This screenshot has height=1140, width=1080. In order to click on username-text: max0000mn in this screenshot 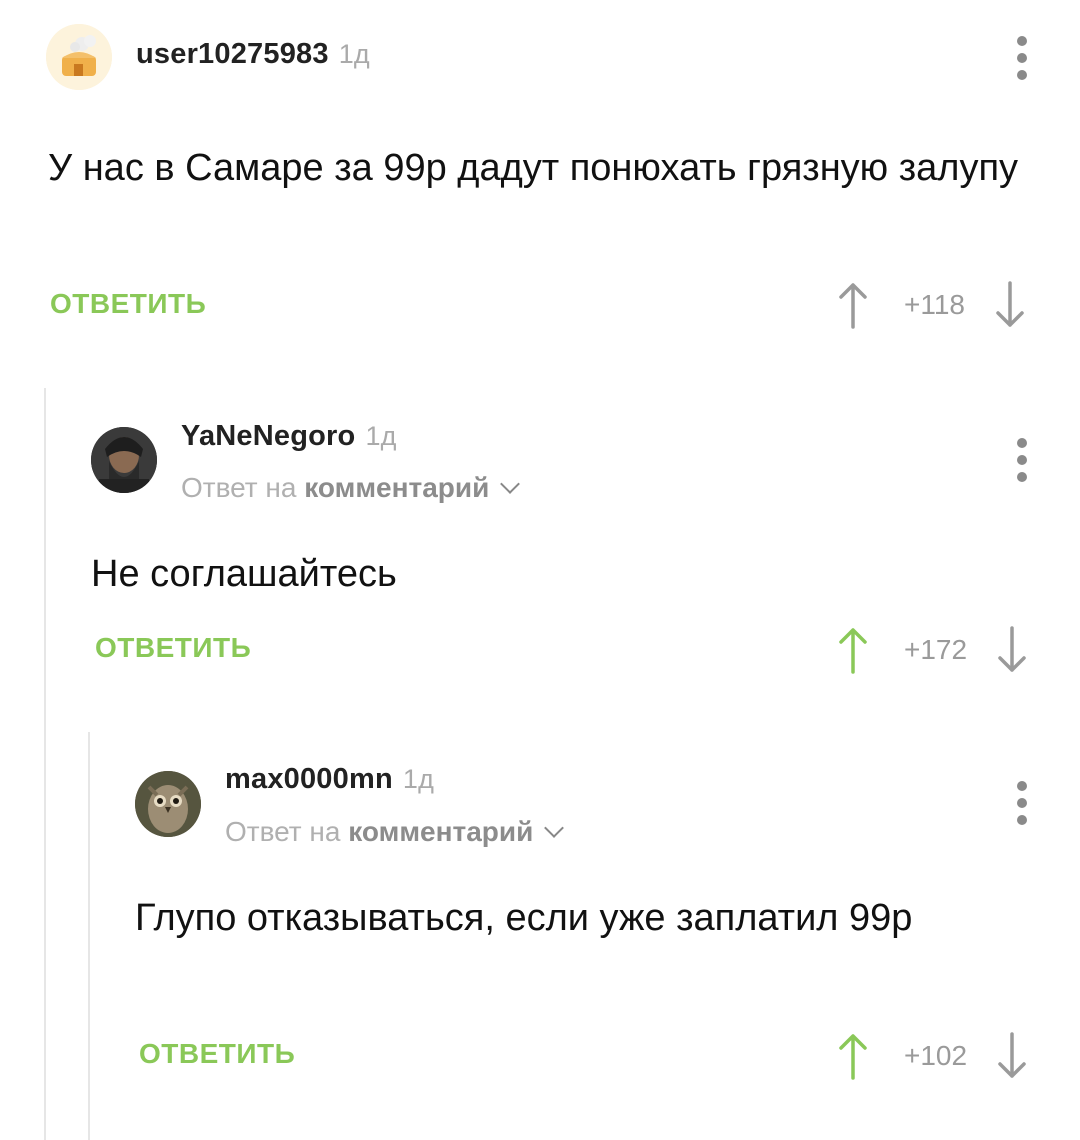, I will do `click(309, 779)`.